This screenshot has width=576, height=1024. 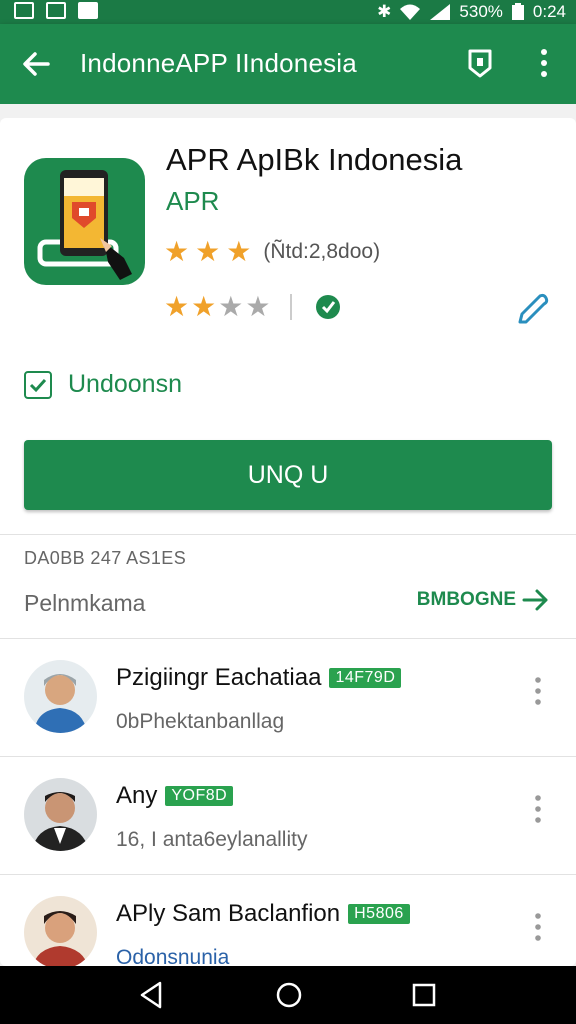 I want to click on bluetooth-icon: ✱, so click(x=384, y=11).